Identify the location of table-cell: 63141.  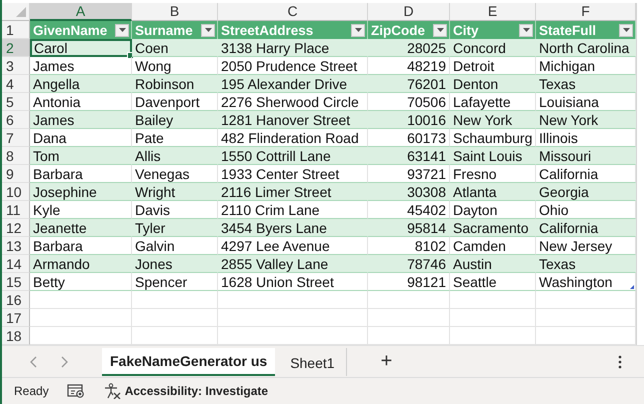
(409, 156).